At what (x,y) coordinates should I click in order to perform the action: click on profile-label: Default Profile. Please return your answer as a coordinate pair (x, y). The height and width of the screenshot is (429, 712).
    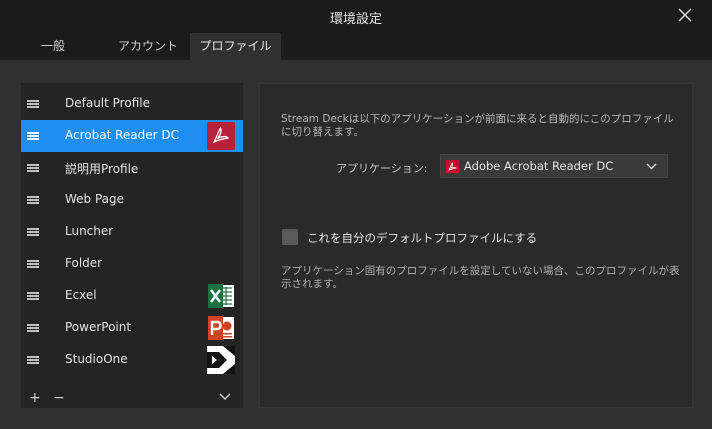
    Looking at the image, I should click on (107, 103).